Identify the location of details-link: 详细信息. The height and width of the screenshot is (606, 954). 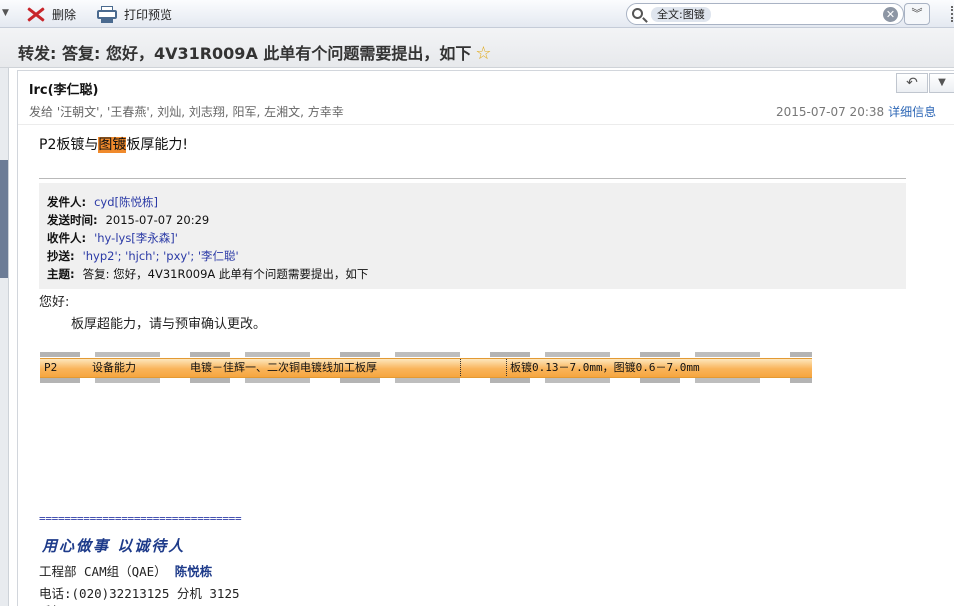
(912, 112).